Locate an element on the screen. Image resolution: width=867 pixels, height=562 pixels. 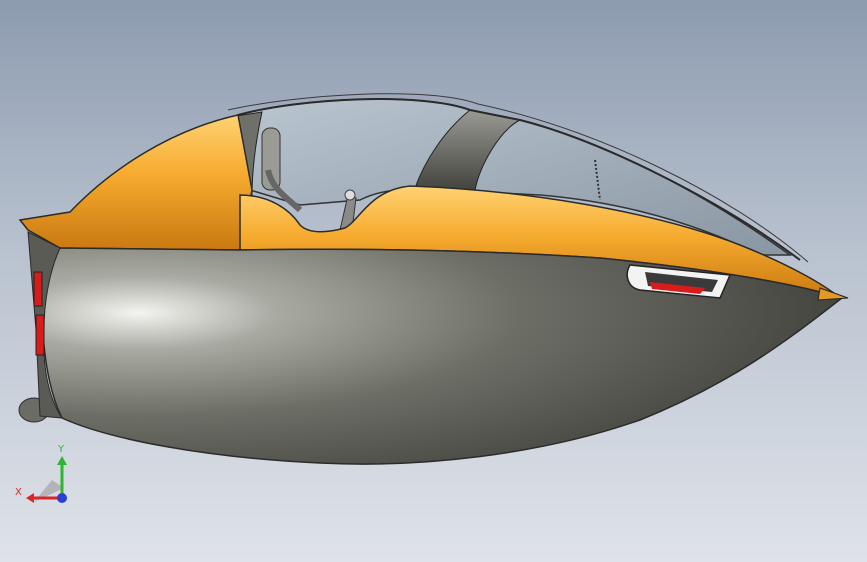
rear-fairing is located at coordinates (135, 182).